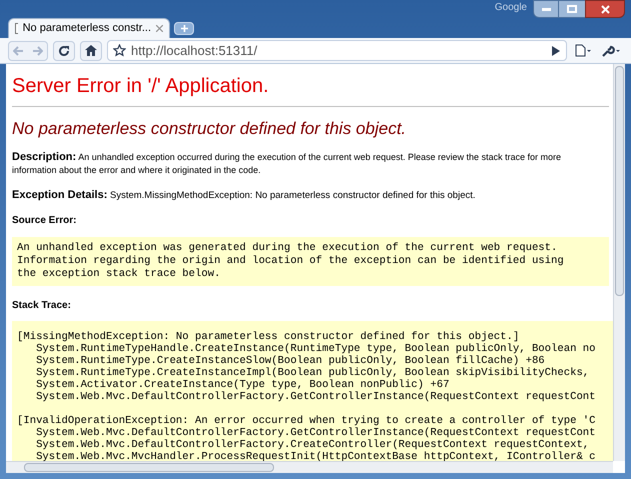 The image size is (631, 479). I want to click on wrench-icon, so click(611, 50).